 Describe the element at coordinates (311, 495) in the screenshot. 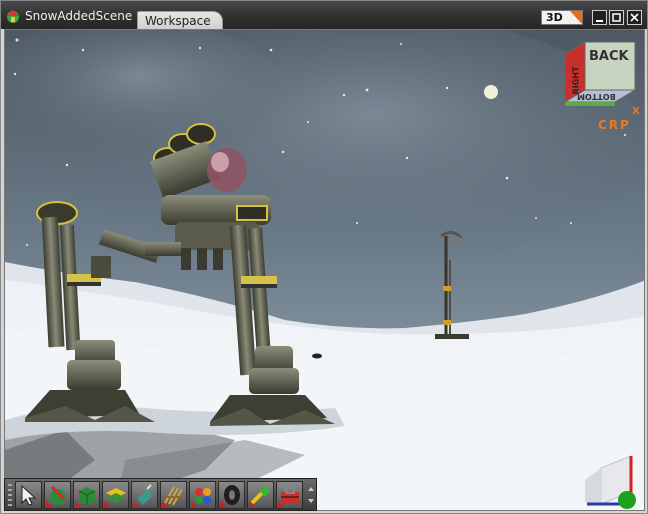

I see `toolbar-scroll-icon` at that location.